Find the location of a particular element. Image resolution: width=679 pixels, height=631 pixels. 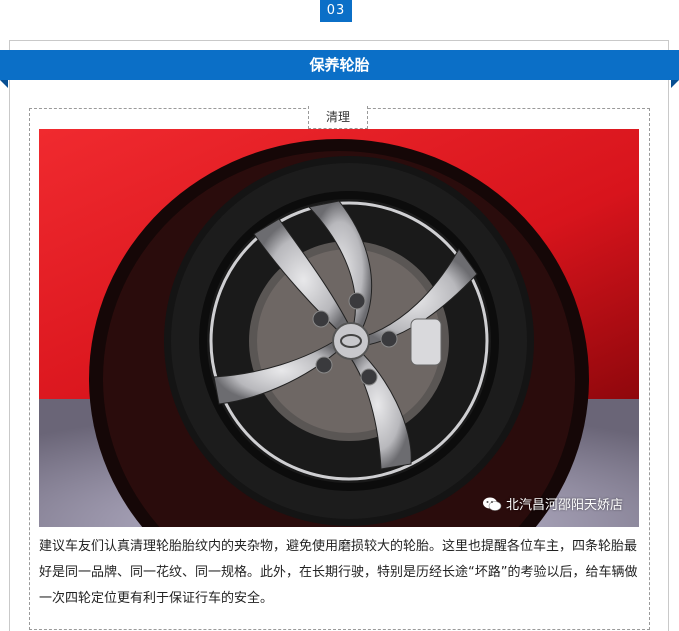

subsection-label: 清理 is located at coordinates (338, 117).